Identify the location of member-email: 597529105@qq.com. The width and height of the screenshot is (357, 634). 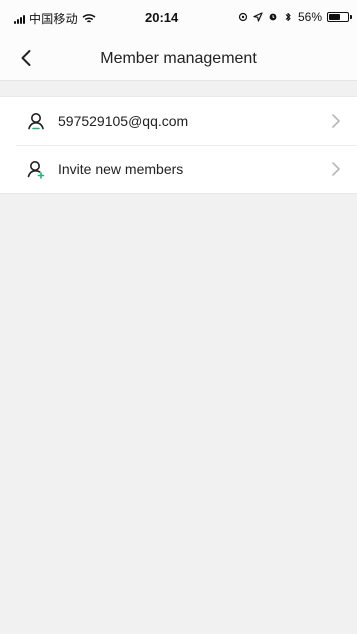
(123, 121).